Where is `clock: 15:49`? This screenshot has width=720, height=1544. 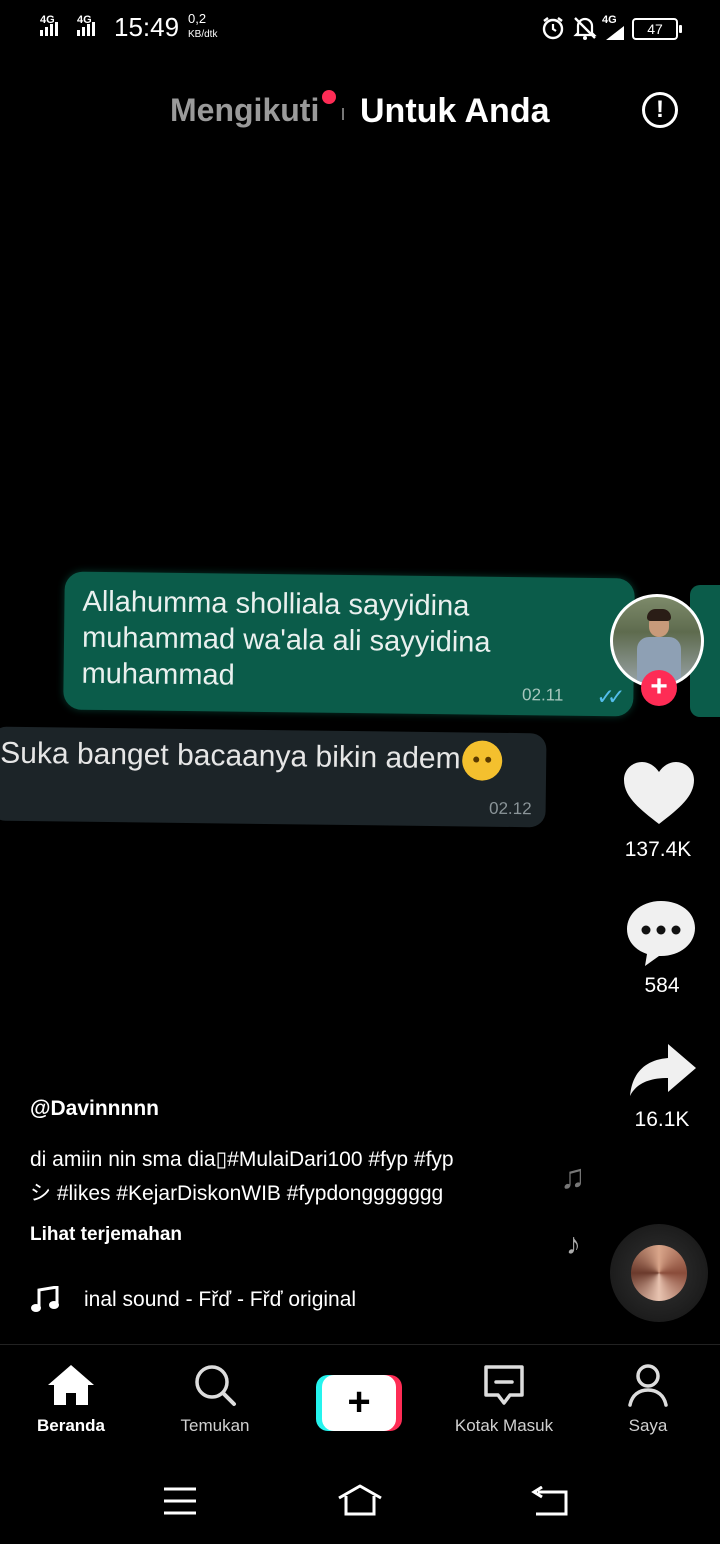 clock: 15:49 is located at coordinates (147, 27).